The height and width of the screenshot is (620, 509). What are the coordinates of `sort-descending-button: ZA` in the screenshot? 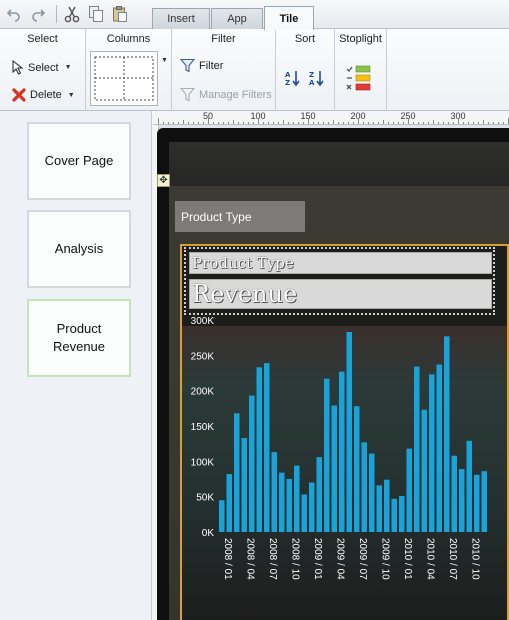 It's located at (317, 79).